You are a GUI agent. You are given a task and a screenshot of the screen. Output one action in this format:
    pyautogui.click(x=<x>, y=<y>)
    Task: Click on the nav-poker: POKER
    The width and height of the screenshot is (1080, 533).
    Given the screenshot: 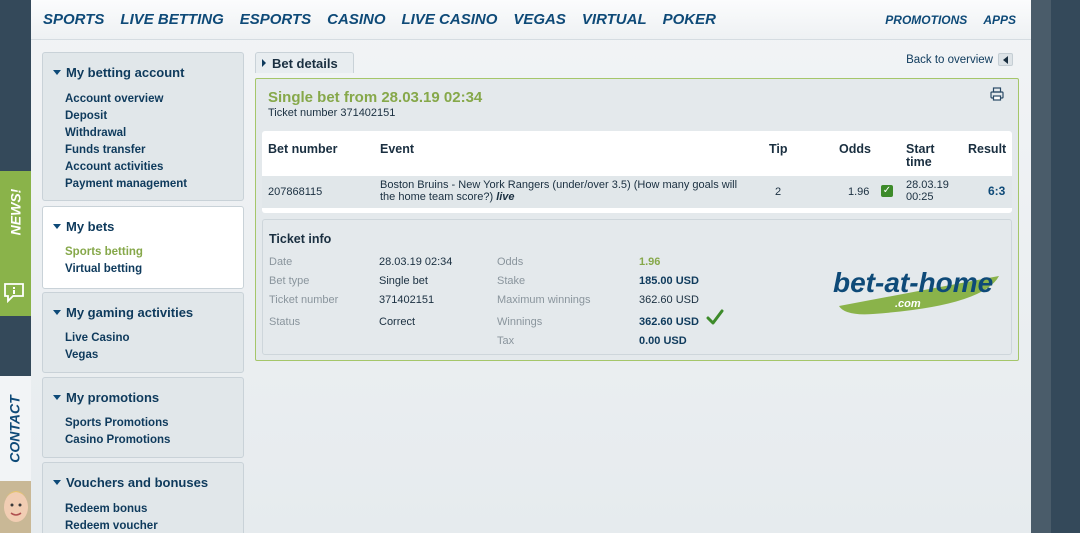 What is the action you would take?
    pyautogui.click(x=689, y=19)
    